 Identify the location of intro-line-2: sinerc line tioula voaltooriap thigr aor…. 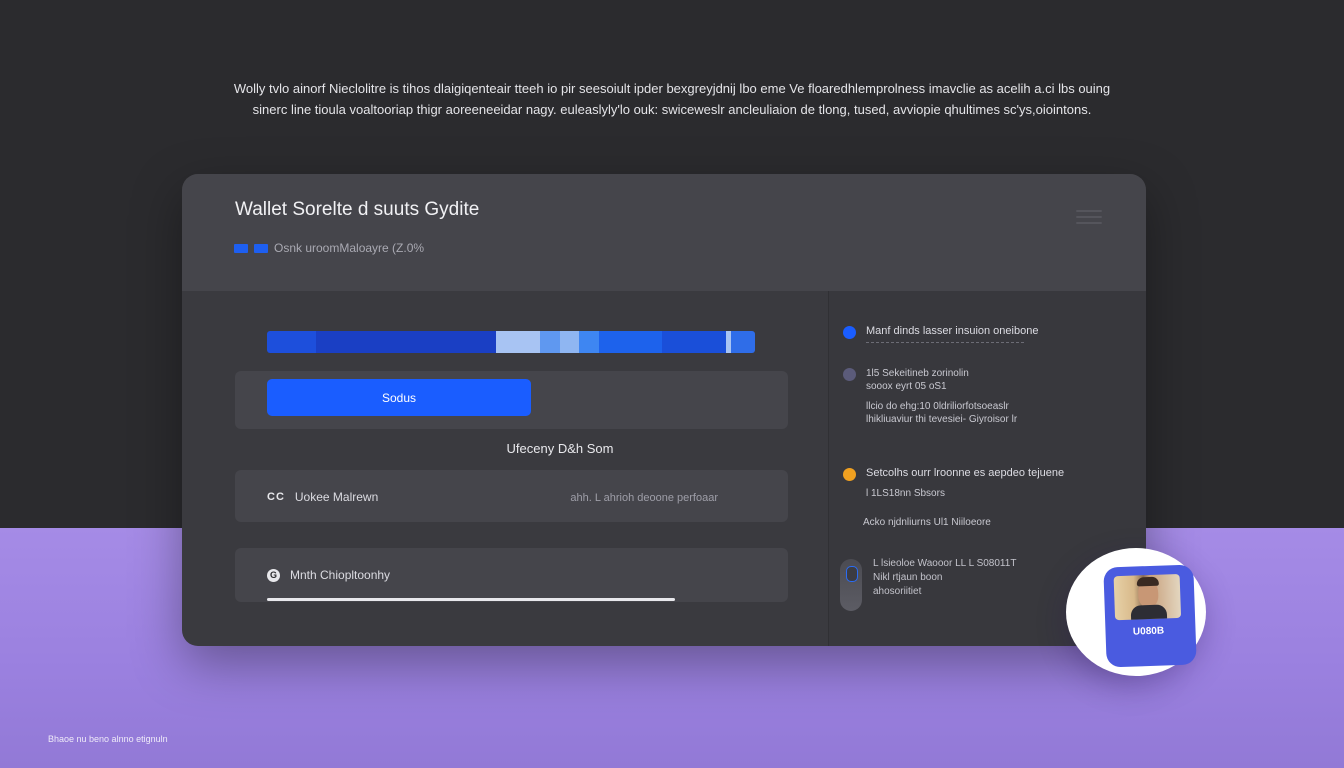
(672, 109).